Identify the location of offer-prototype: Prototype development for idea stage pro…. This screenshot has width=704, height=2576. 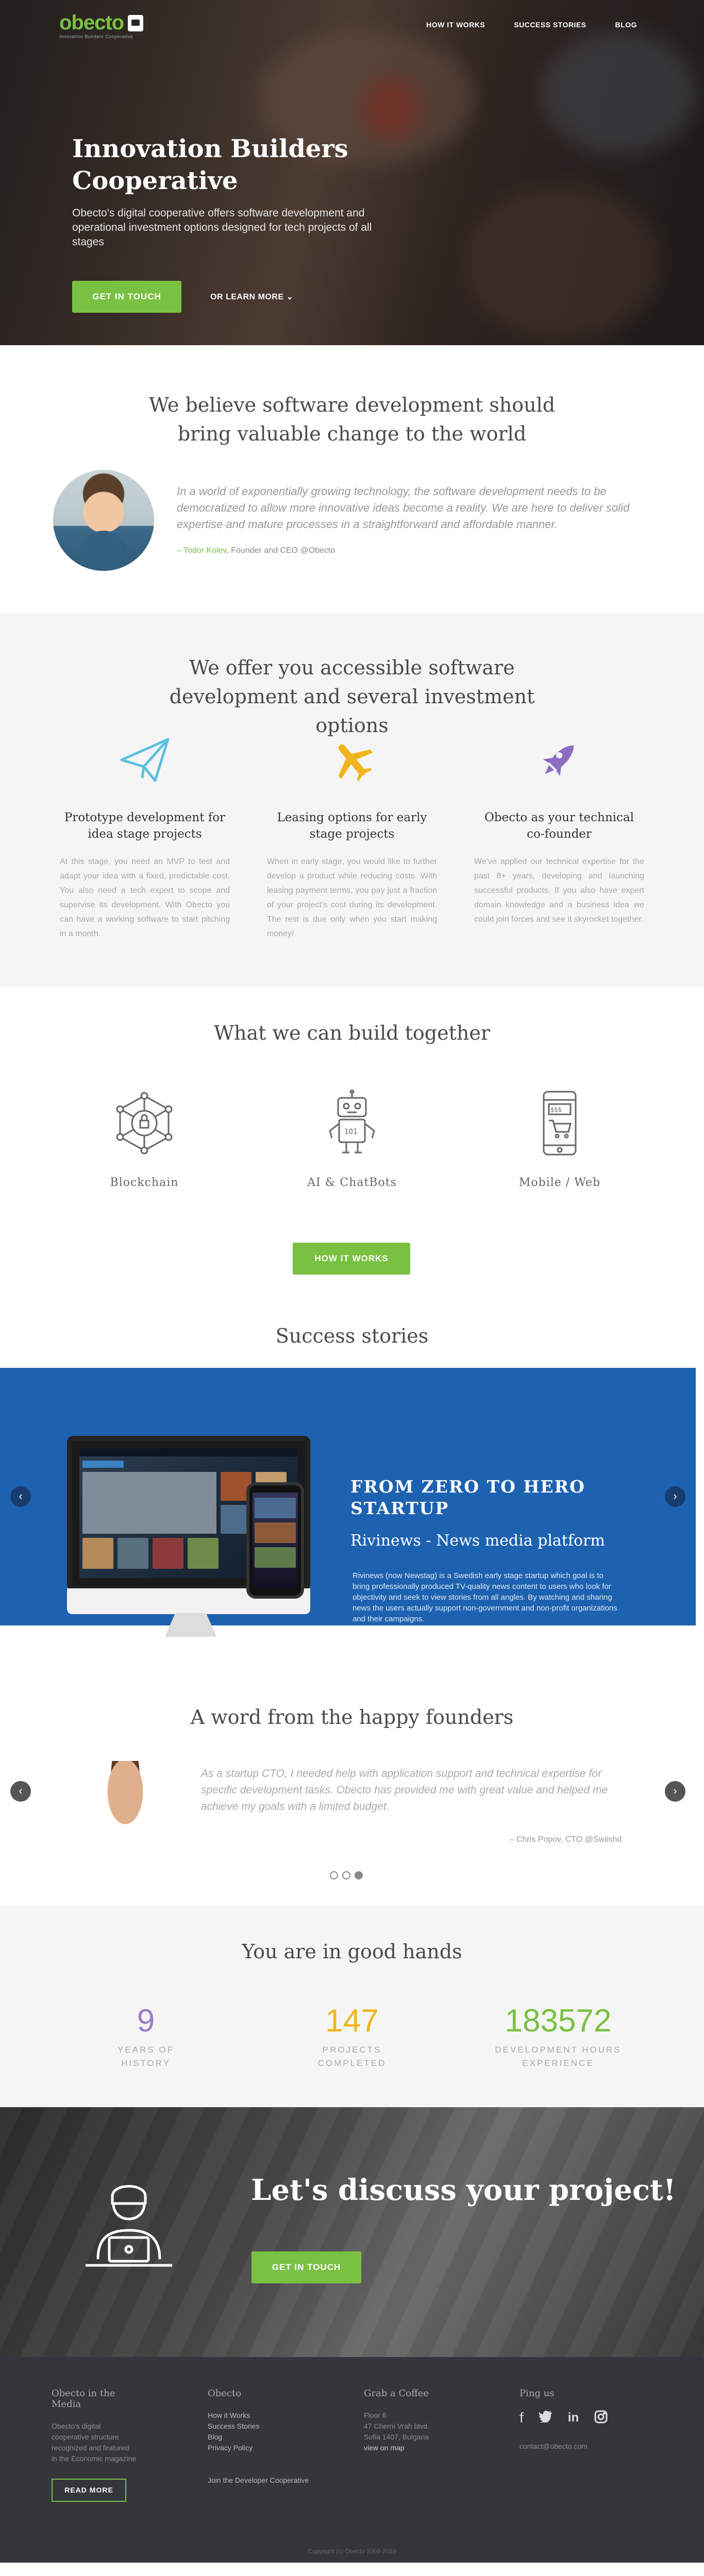
(145, 835).